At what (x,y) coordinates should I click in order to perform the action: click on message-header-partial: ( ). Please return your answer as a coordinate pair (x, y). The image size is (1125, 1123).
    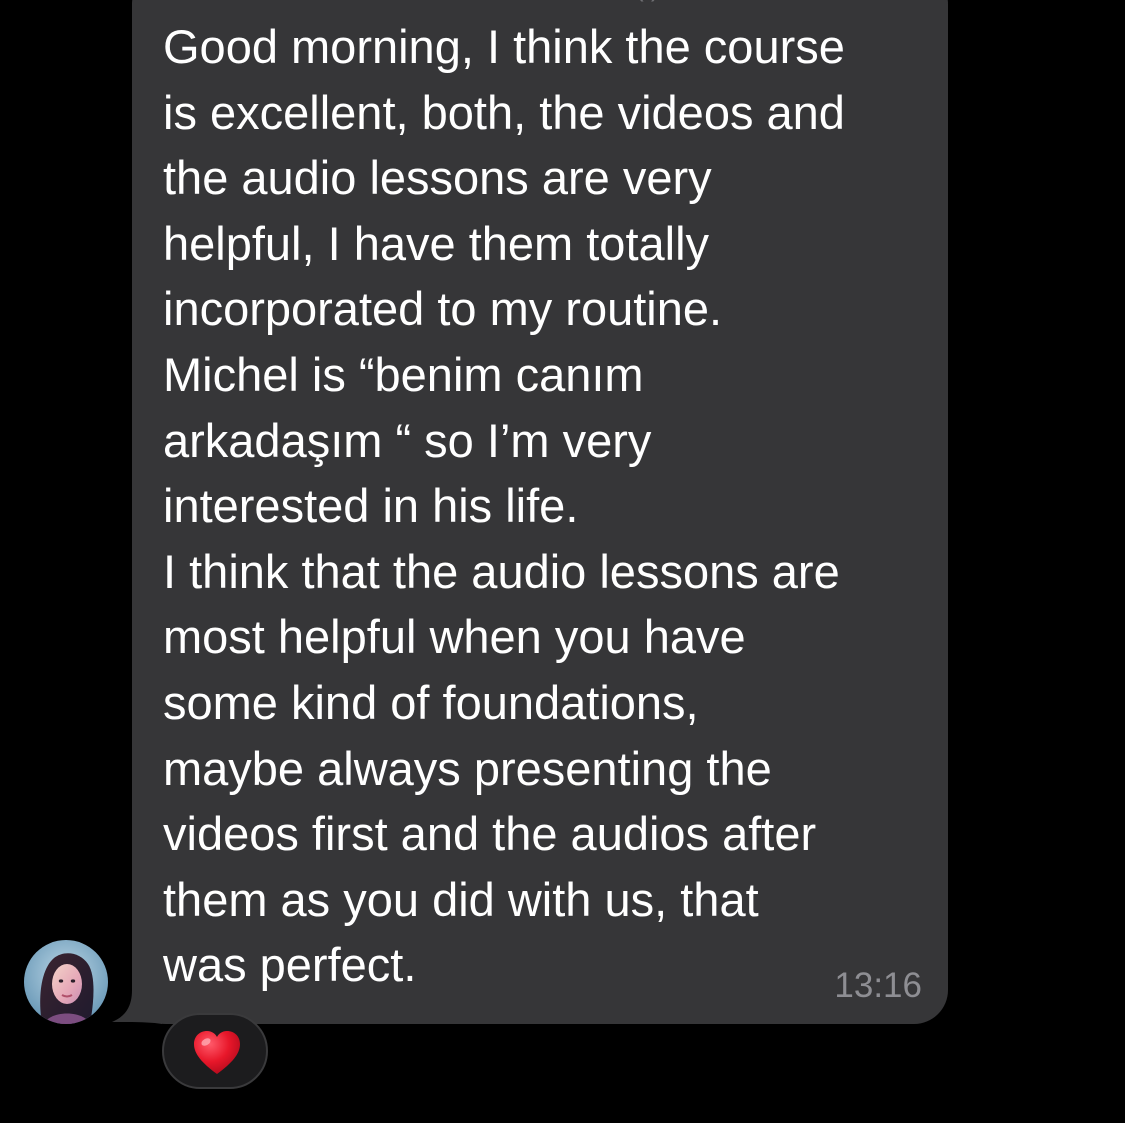
    Looking at the image, I should click on (485, 4).